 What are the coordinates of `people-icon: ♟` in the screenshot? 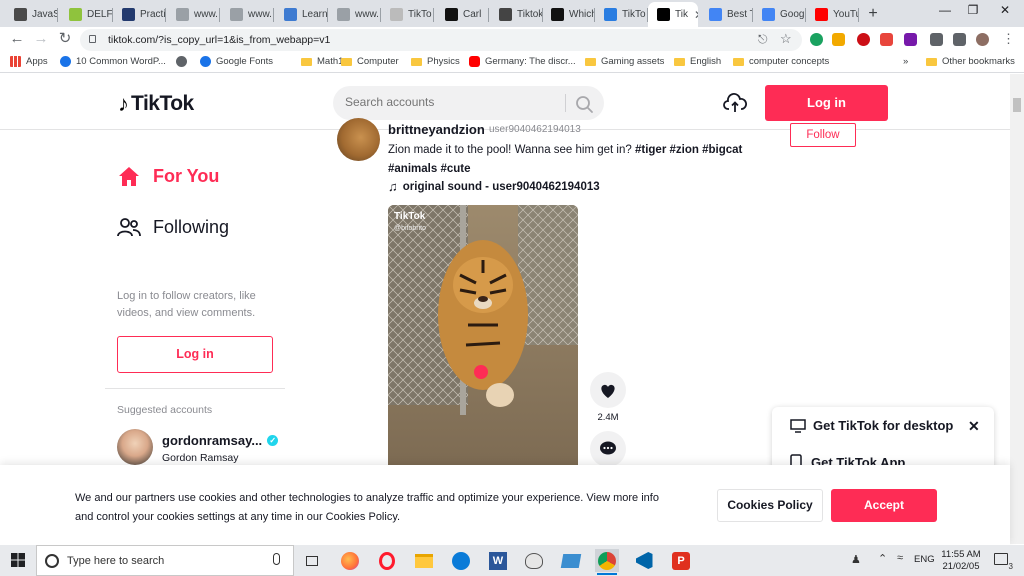 It's located at (856, 559).